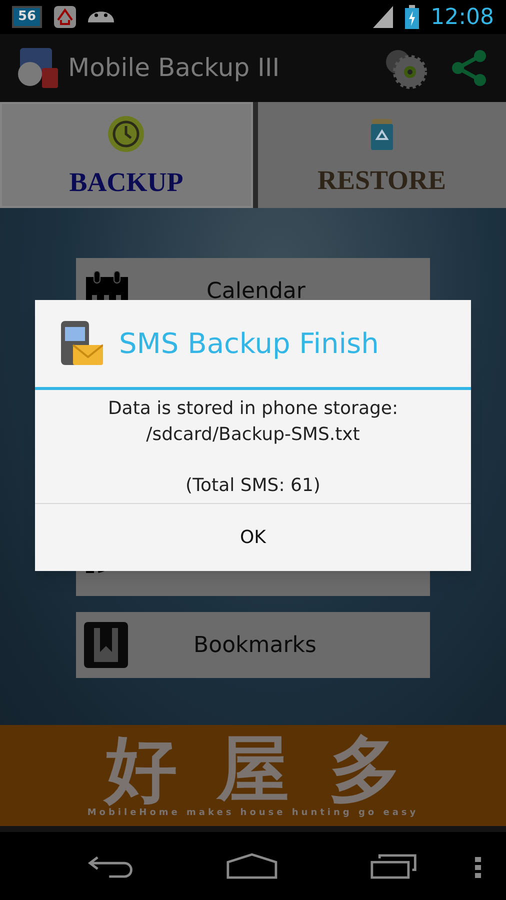  What do you see at coordinates (249, 344) in the screenshot?
I see `dialog-title: SMS Backup Finish` at bounding box center [249, 344].